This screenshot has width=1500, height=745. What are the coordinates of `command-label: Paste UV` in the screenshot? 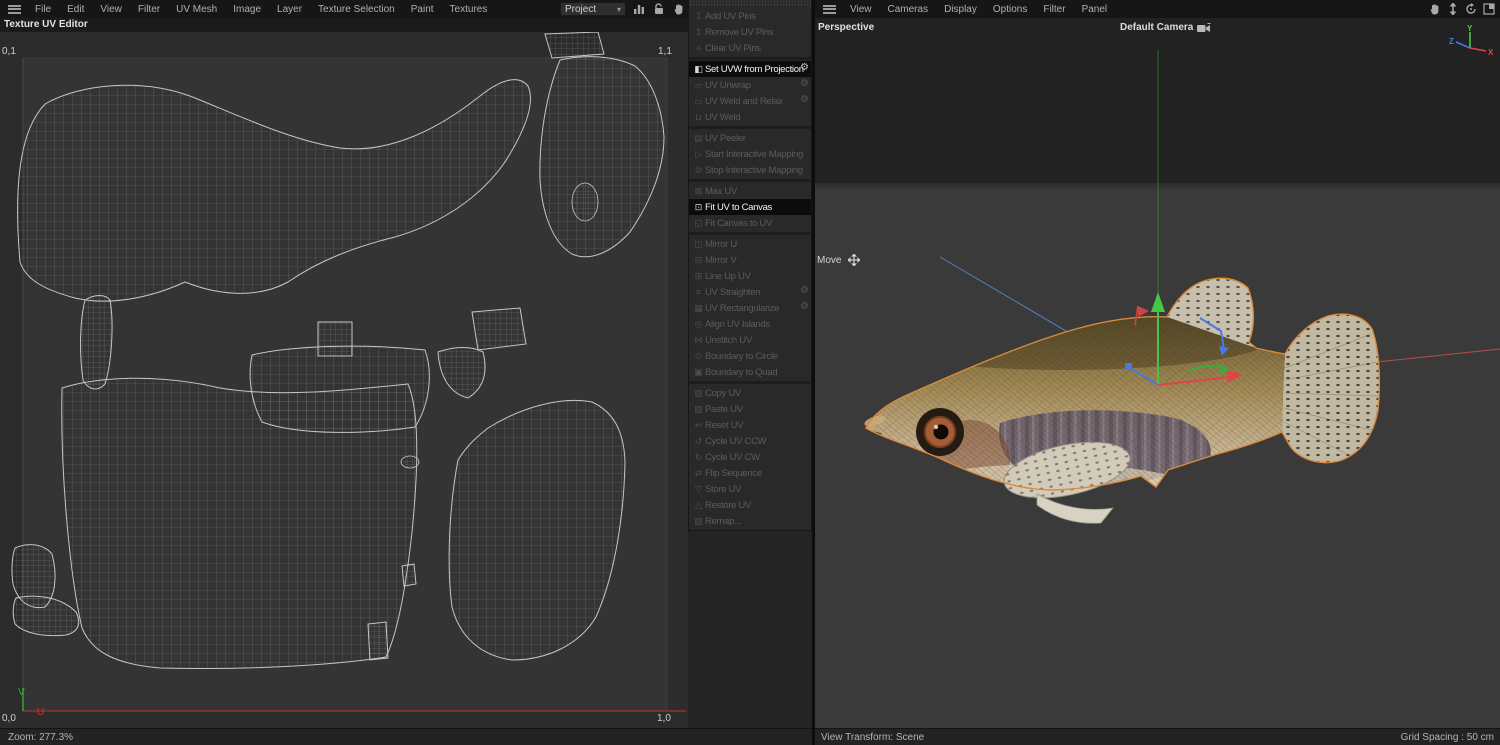 It's located at (724, 409).